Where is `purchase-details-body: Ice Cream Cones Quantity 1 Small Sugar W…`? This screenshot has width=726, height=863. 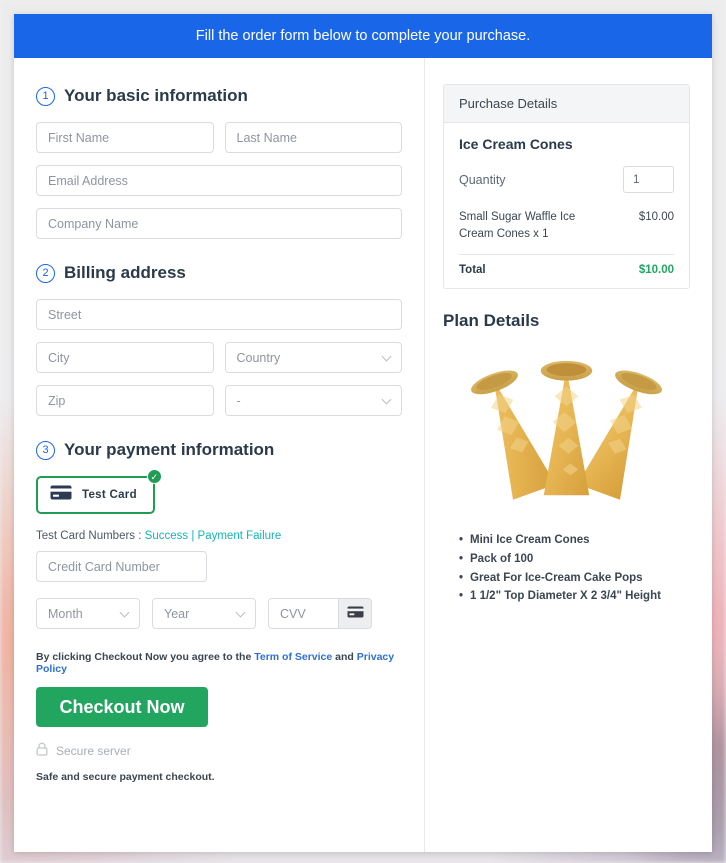 purchase-details-body: Ice Cream Cones Quantity 1 Small Sugar W… is located at coordinates (566, 205).